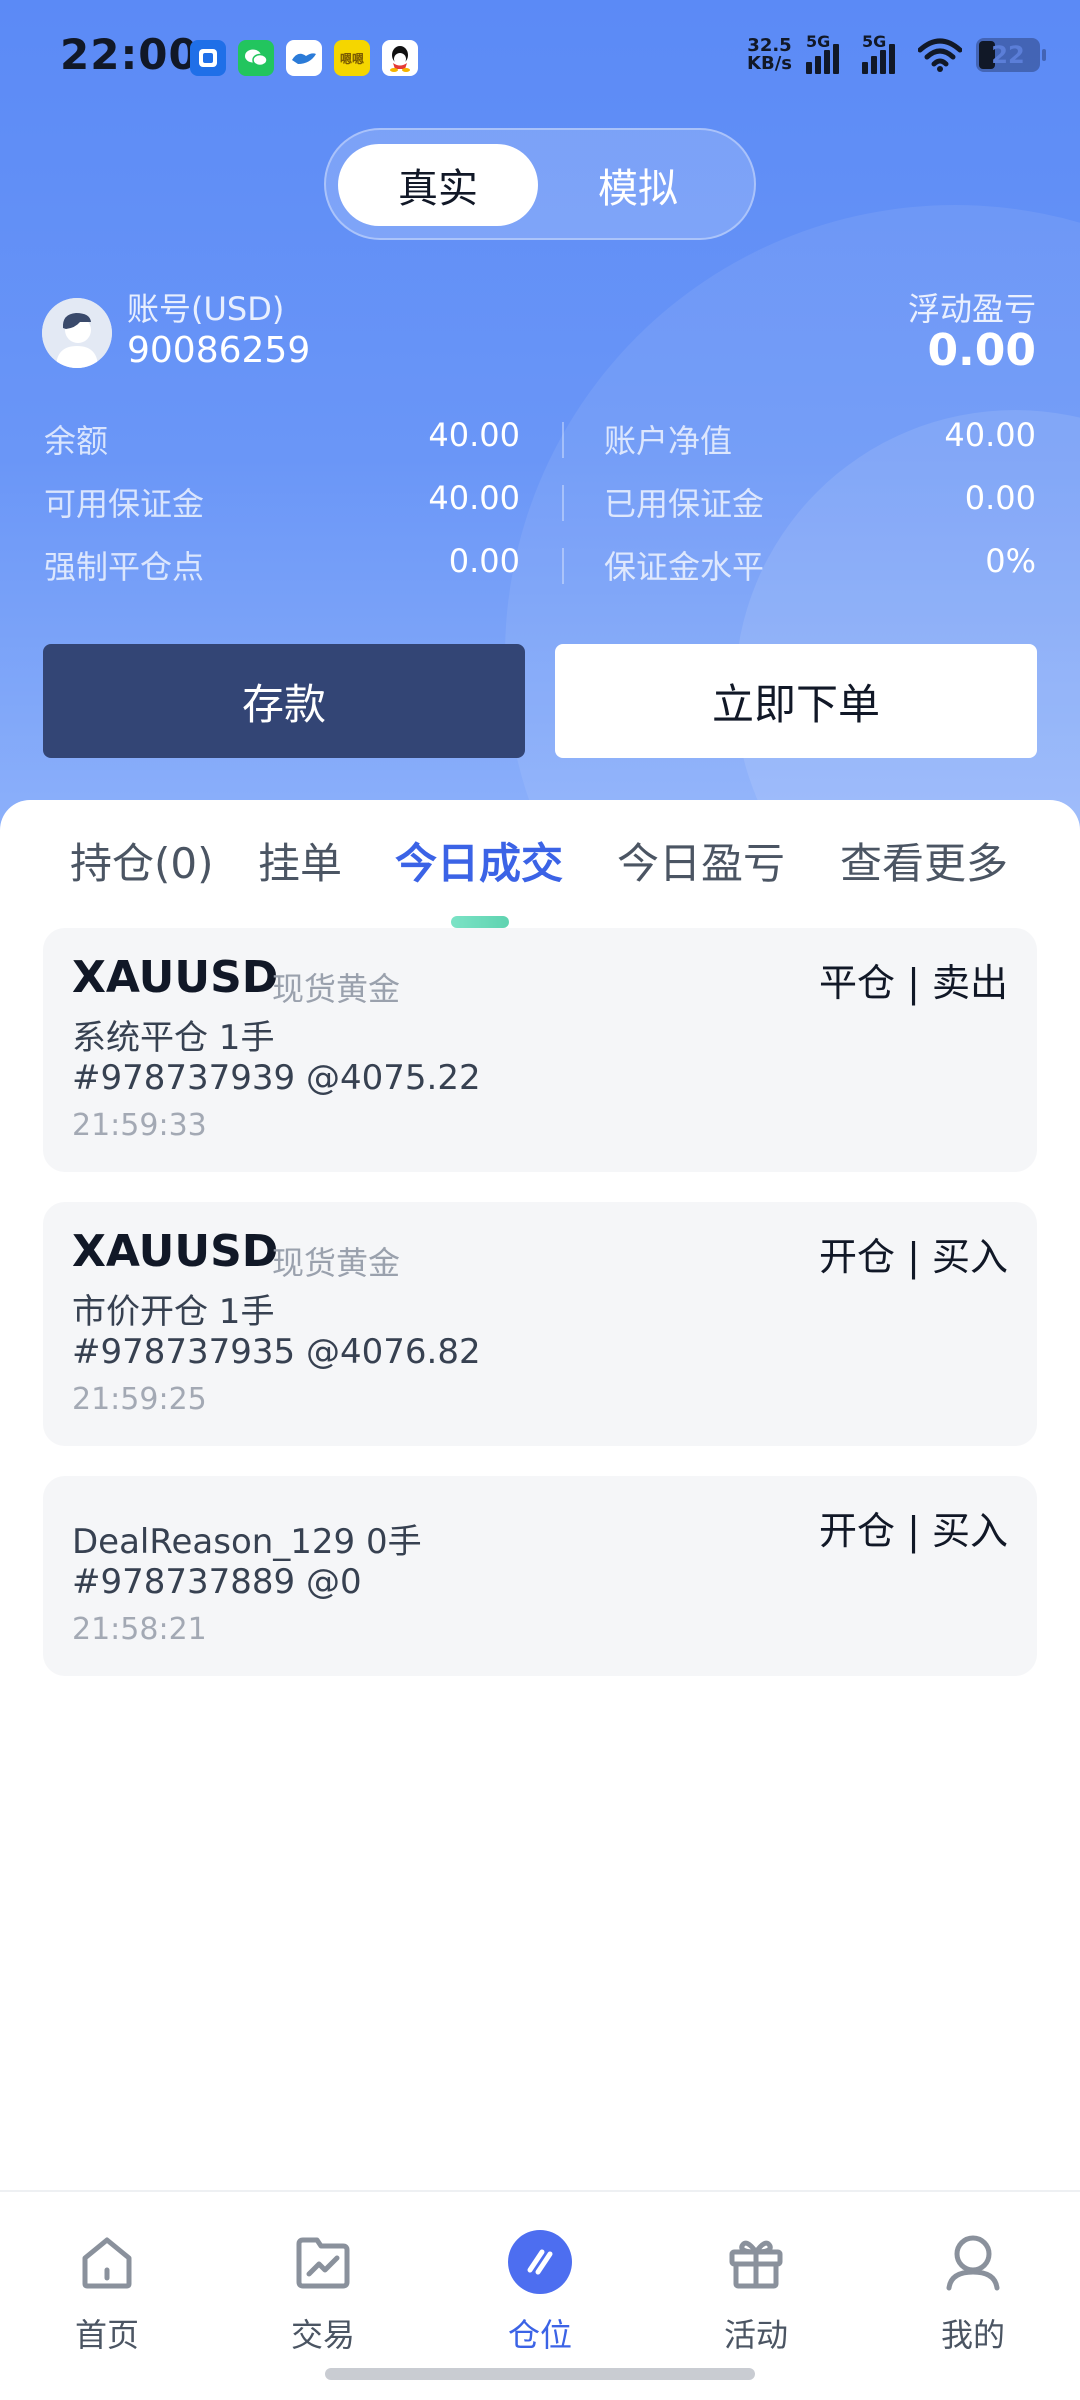 The height and width of the screenshot is (2400, 1080). What do you see at coordinates (284, 701) in the screenshot?
I see `deposit-button: 存款` at bounding box center [284, 701].